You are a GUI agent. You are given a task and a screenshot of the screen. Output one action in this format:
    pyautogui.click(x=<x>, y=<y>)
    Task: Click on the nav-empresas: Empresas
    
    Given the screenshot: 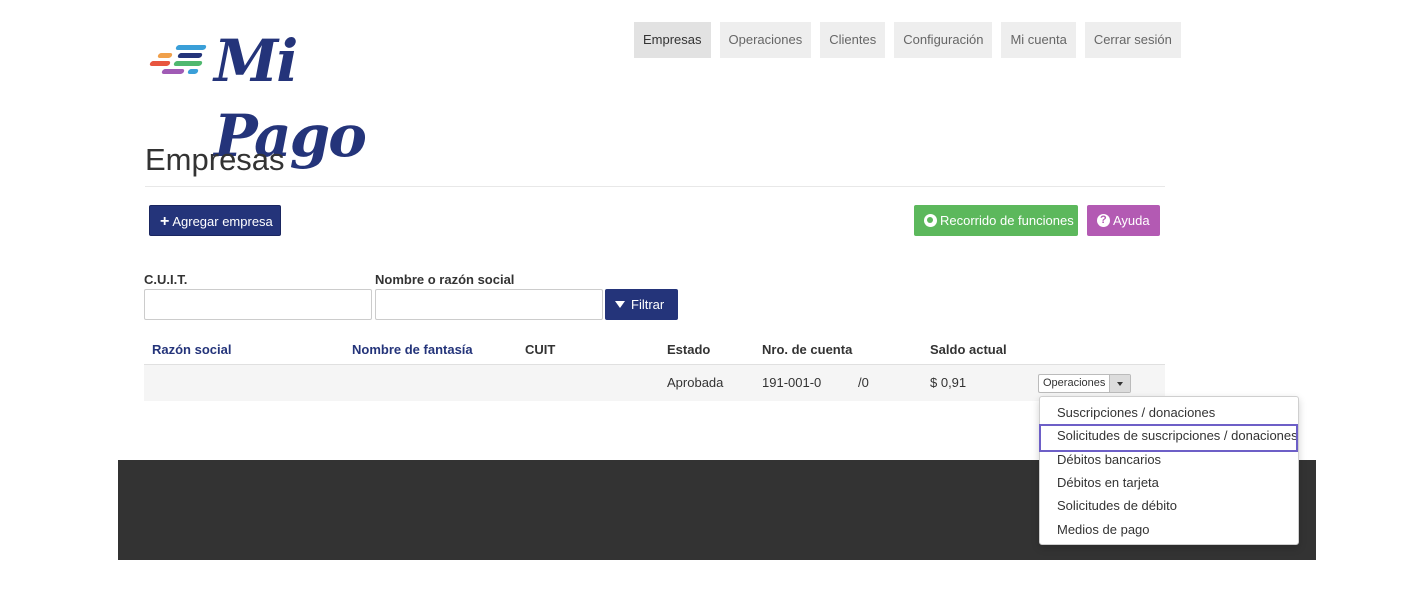 What is the action you would take?
    pyautogui.click(x=672, y=40)
    